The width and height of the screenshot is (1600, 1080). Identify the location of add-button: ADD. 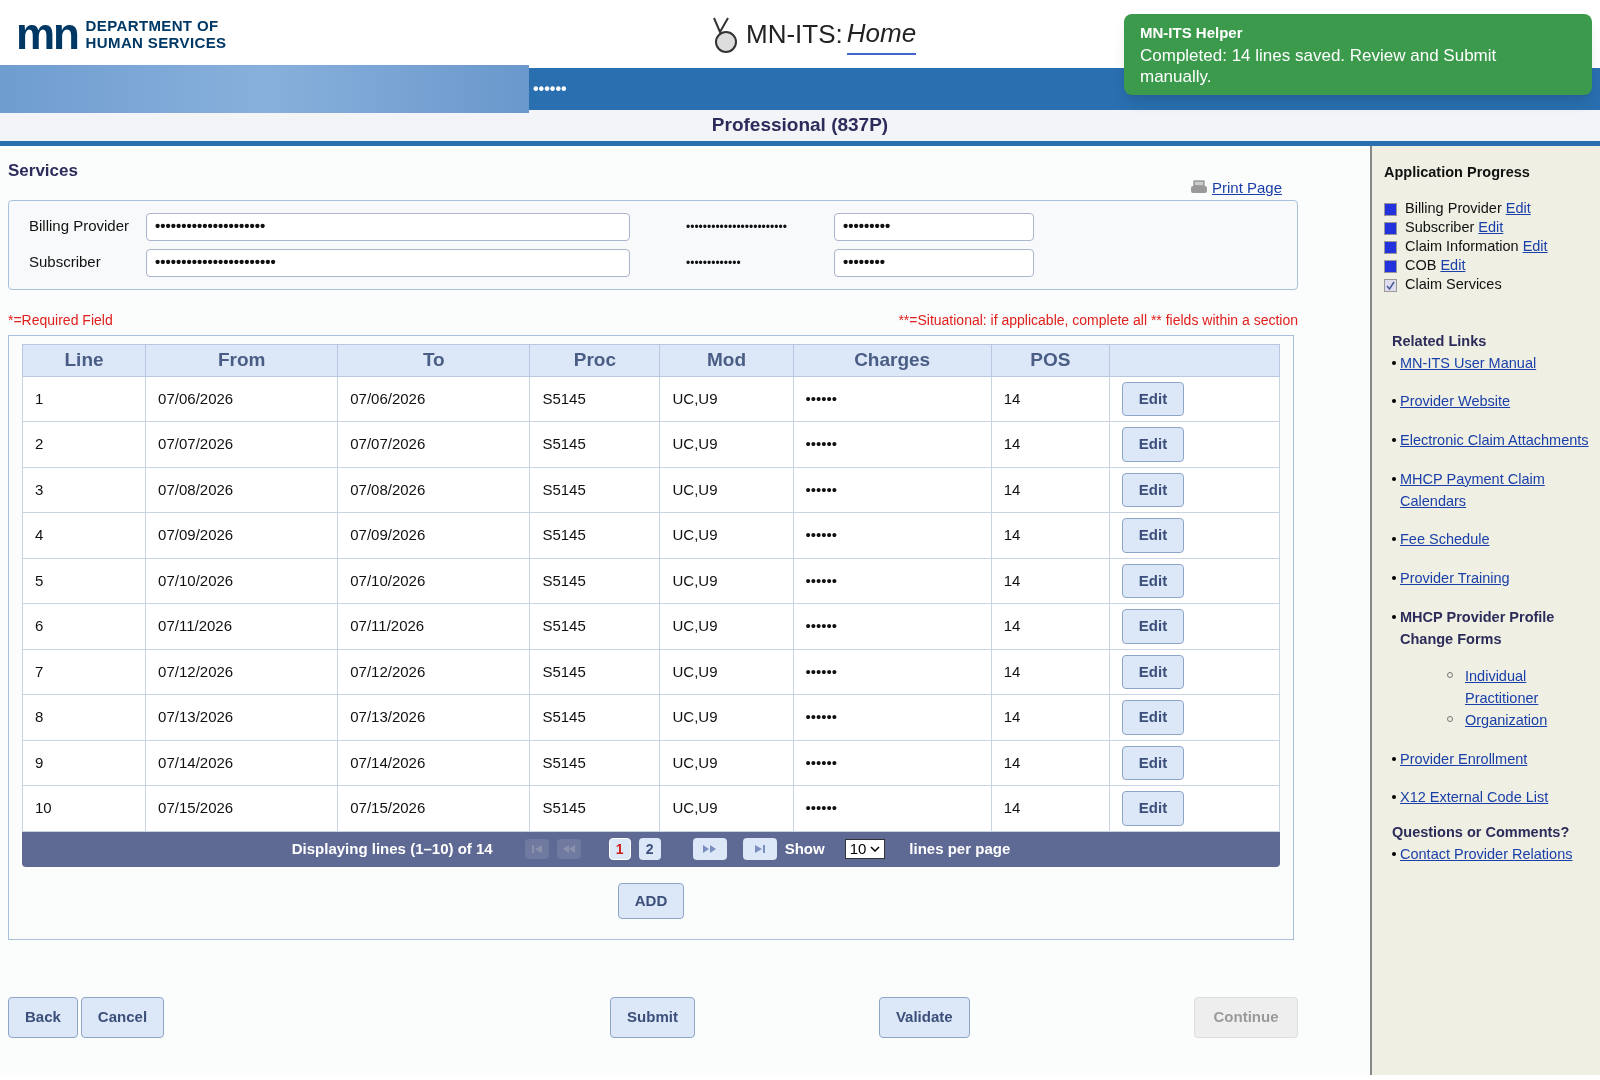
(651, 900).